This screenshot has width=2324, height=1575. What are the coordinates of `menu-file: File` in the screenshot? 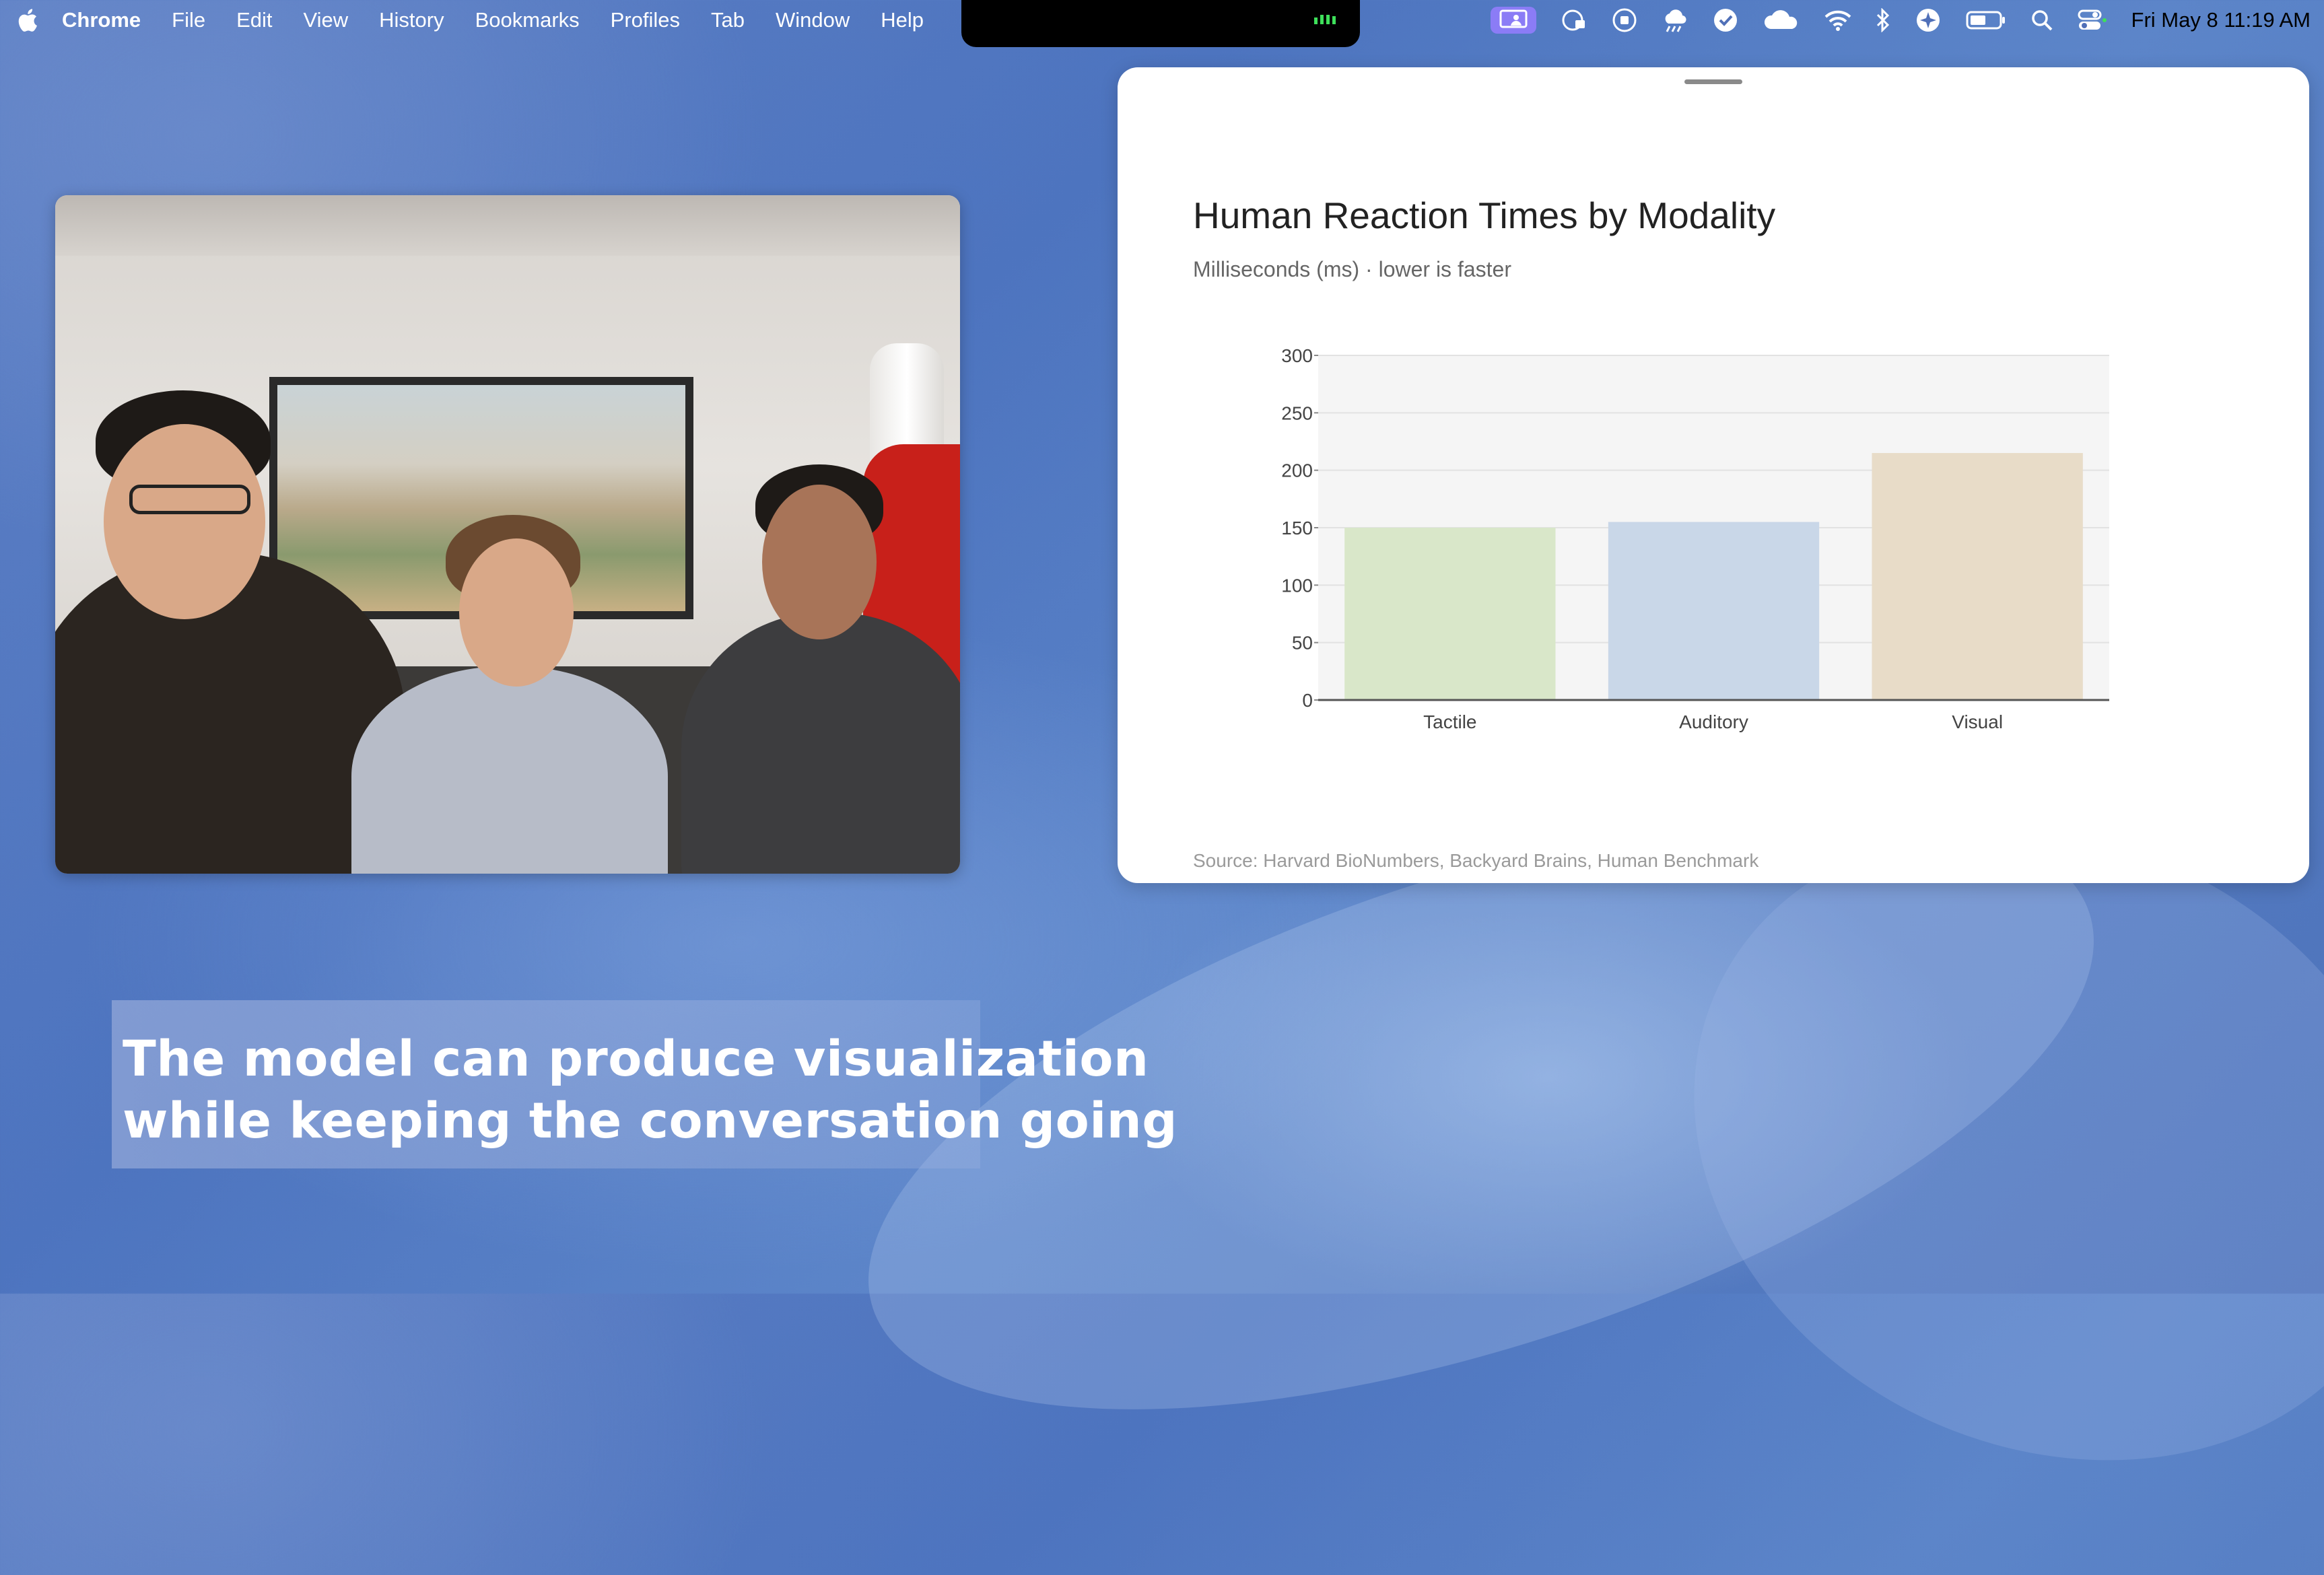 It's located at (188, 20).